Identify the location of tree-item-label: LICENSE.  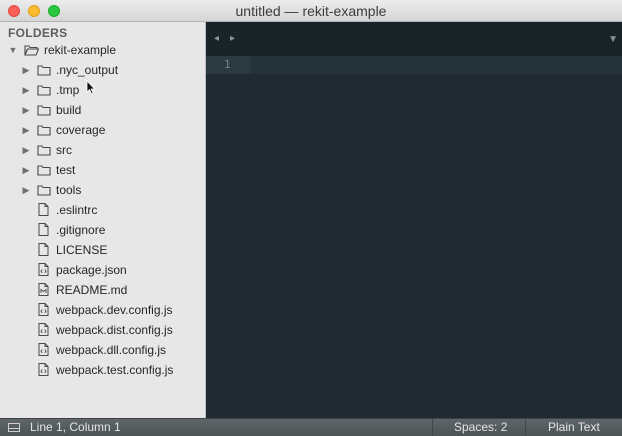
(82, 250).